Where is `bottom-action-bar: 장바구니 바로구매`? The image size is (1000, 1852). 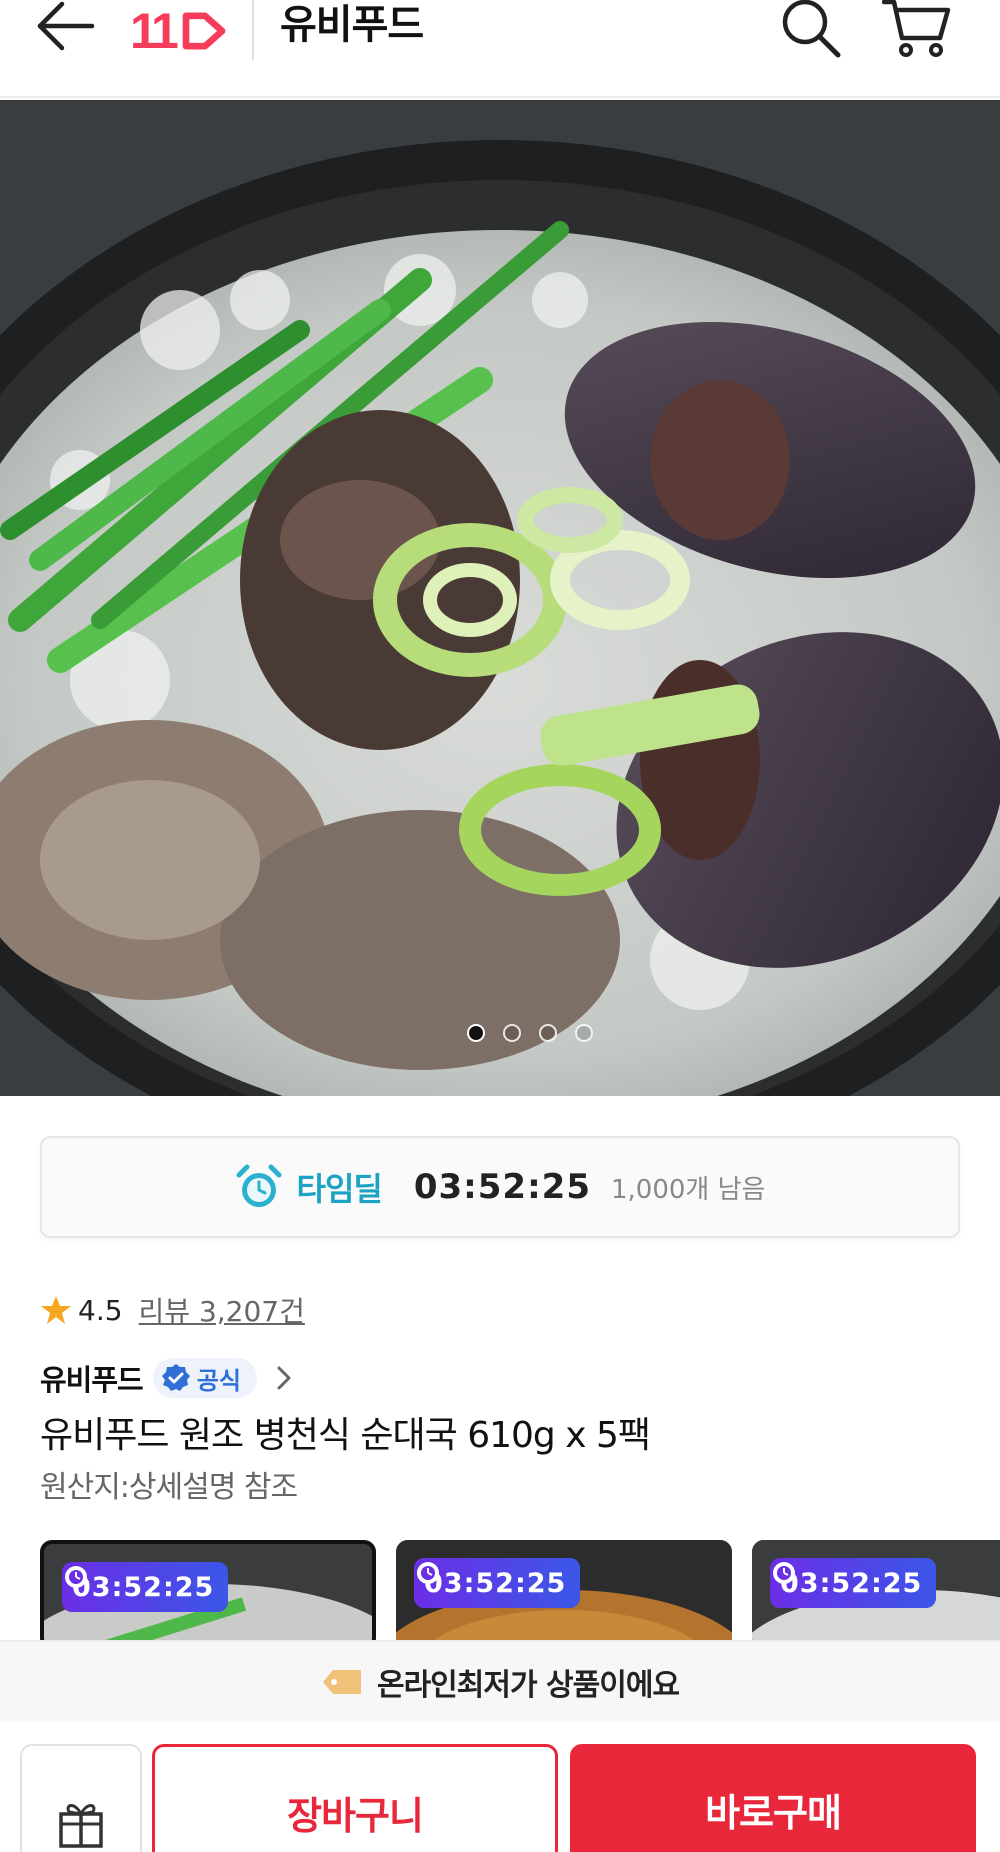
bottom-action-bar: 장바구니 바로구매 is located at coordinates (500, 1787).